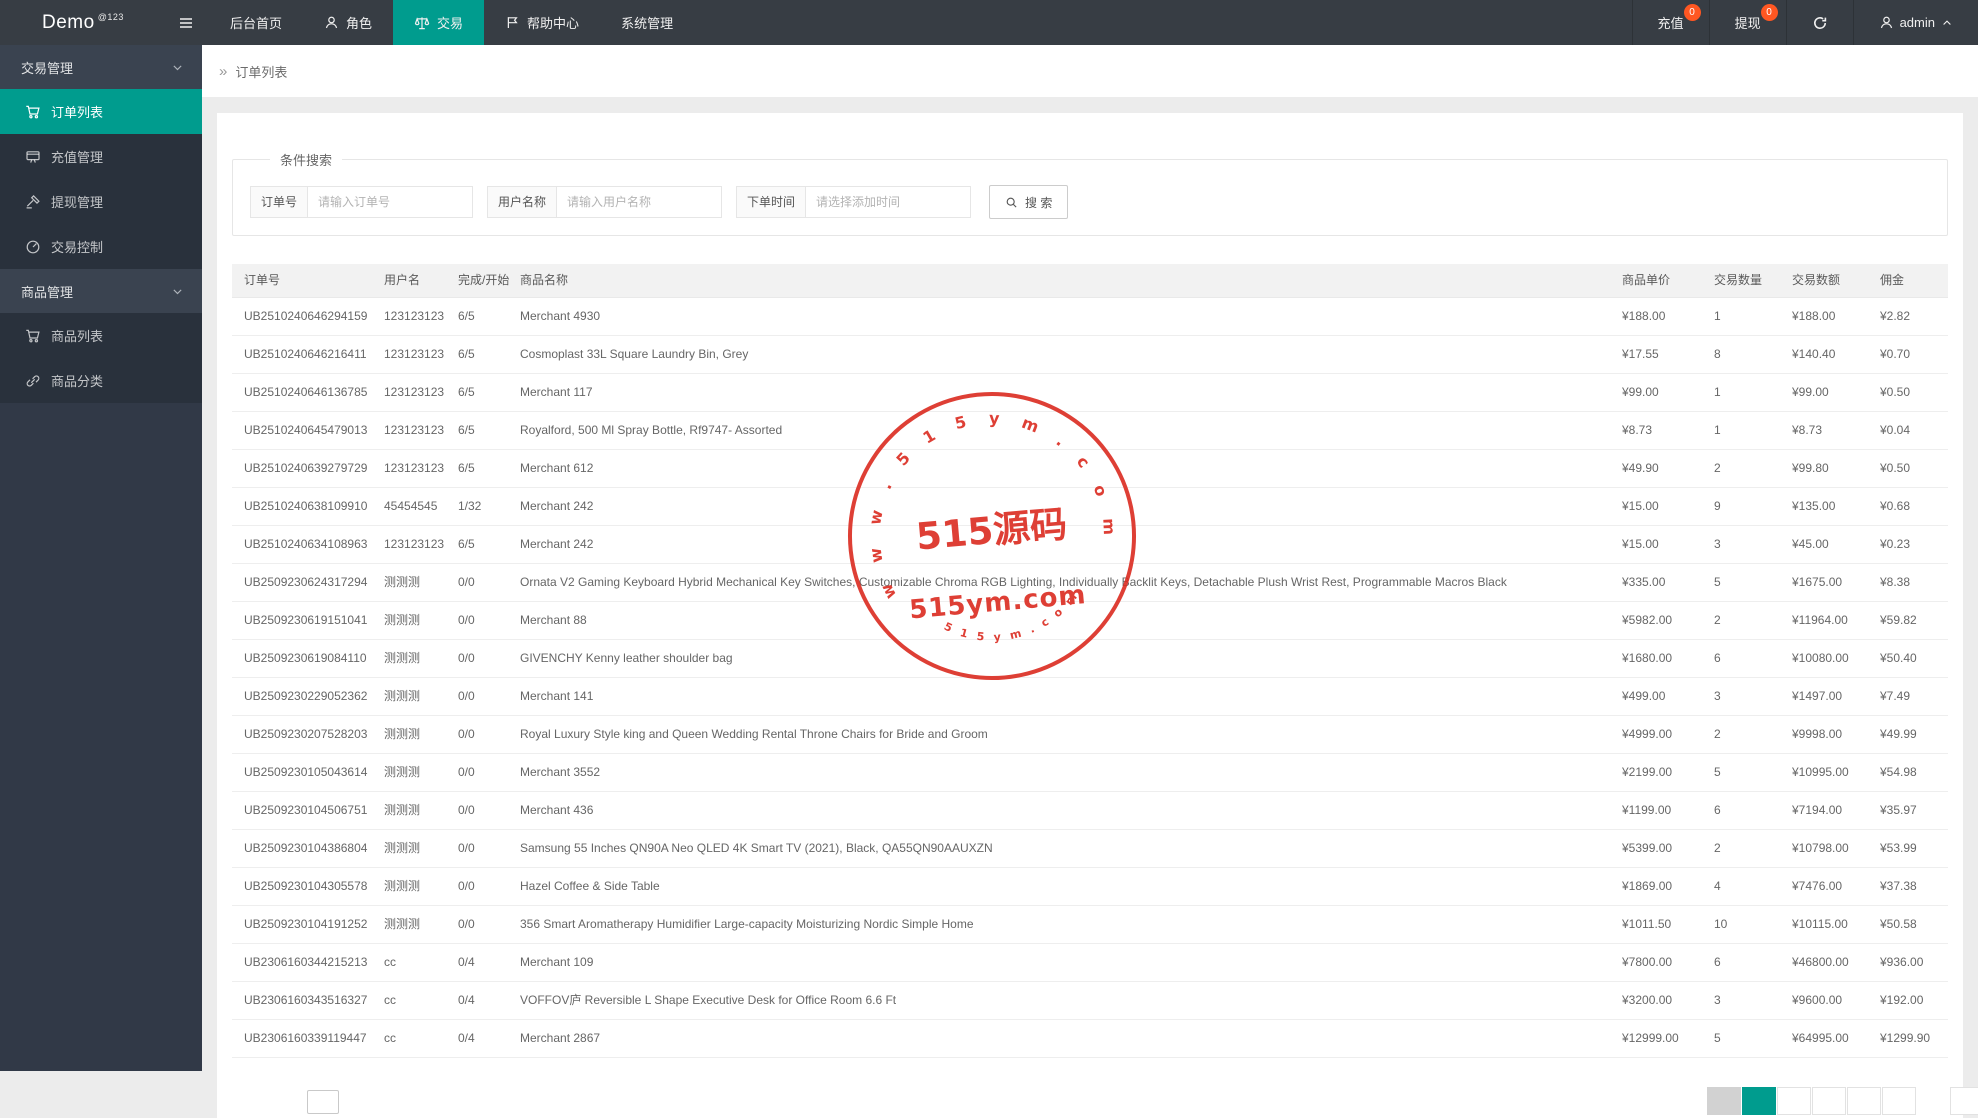 This screenshot has height=1118, width=1978. What do you see at coordinates (101, 156) in the screenshot?
I see `sidebar-item-recharge: 充值管理` at bounding box center [101, 156].